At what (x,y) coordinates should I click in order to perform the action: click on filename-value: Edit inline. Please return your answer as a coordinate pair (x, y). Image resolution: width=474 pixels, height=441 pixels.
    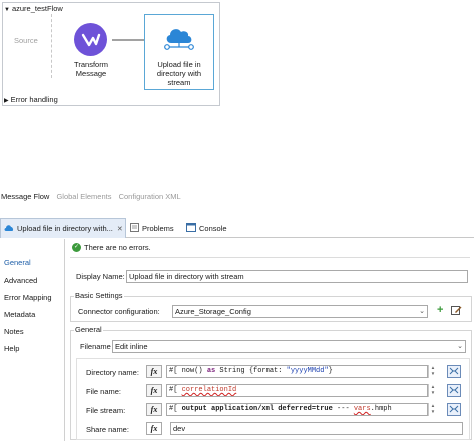
    Looking at the image, I should click on (131, 346).